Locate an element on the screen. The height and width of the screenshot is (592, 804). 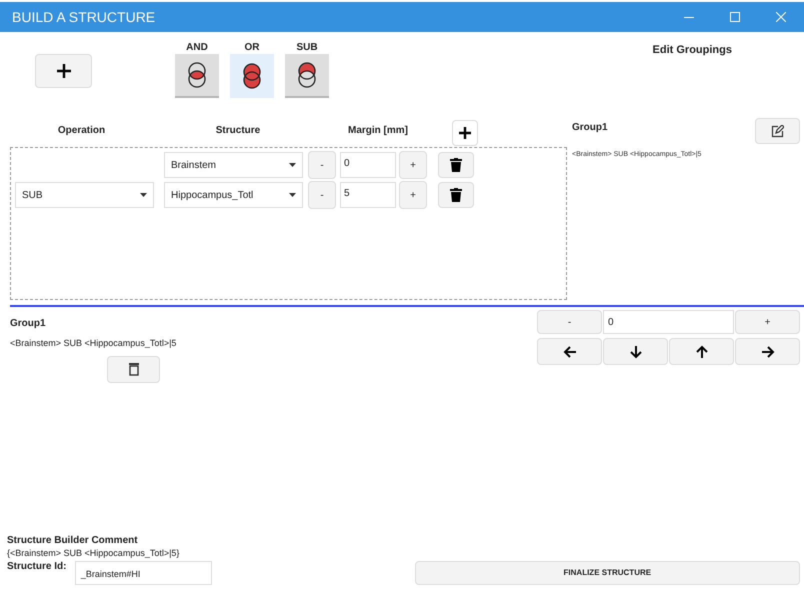
comment-text: {<Brainstem> SUB <Hippocampus_Totl>|5} is located at coordinates (93, 553).